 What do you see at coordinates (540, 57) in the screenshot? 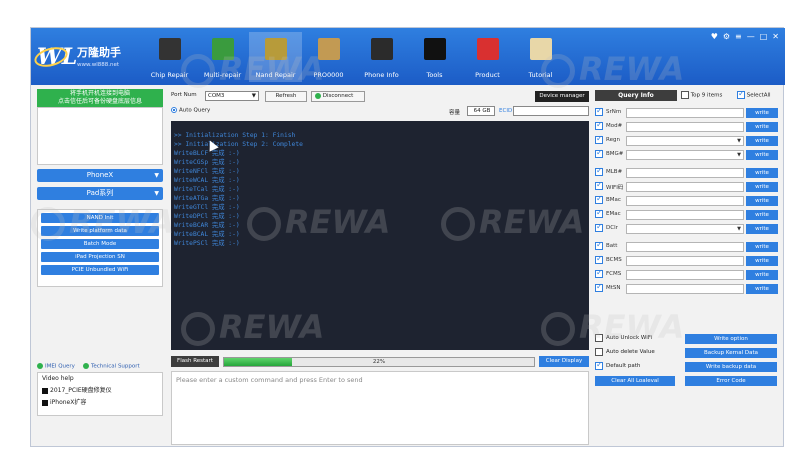
I see `nav-item-tutorial: Tutorial` at bounding box center [540, 57].